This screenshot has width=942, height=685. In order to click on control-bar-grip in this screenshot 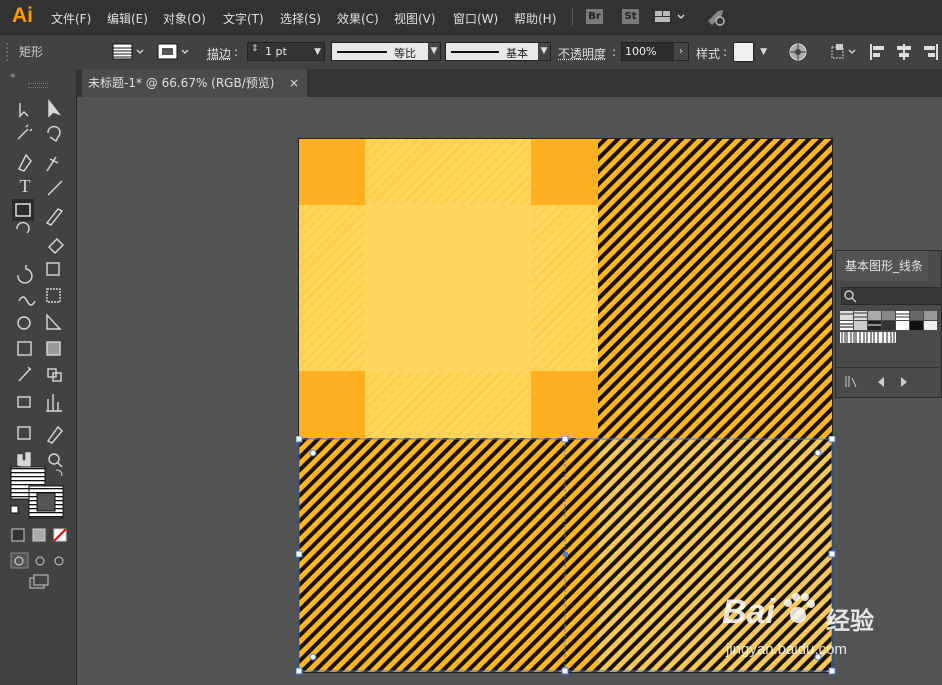, I will do `click(8, 52)`.